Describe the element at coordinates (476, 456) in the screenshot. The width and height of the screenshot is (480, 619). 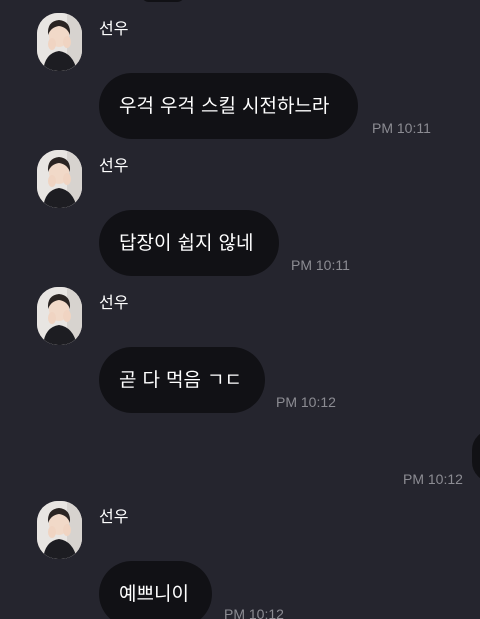
I see `outgoing-message-bubble` at that location.